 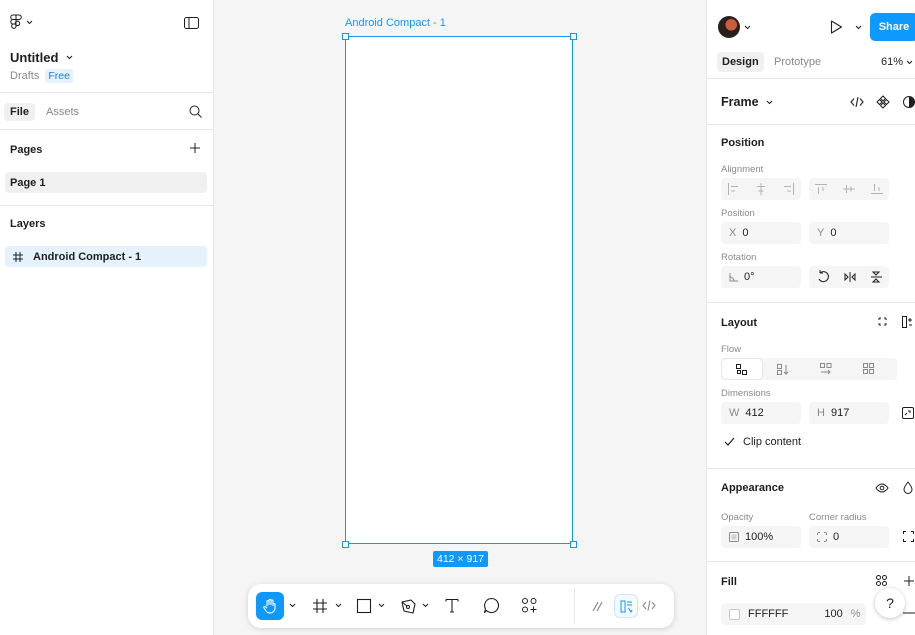 What do you see at coordinates (742, 369) in the screenshot?
I see `flow-freeform-button` at bounding box center [742, 369].